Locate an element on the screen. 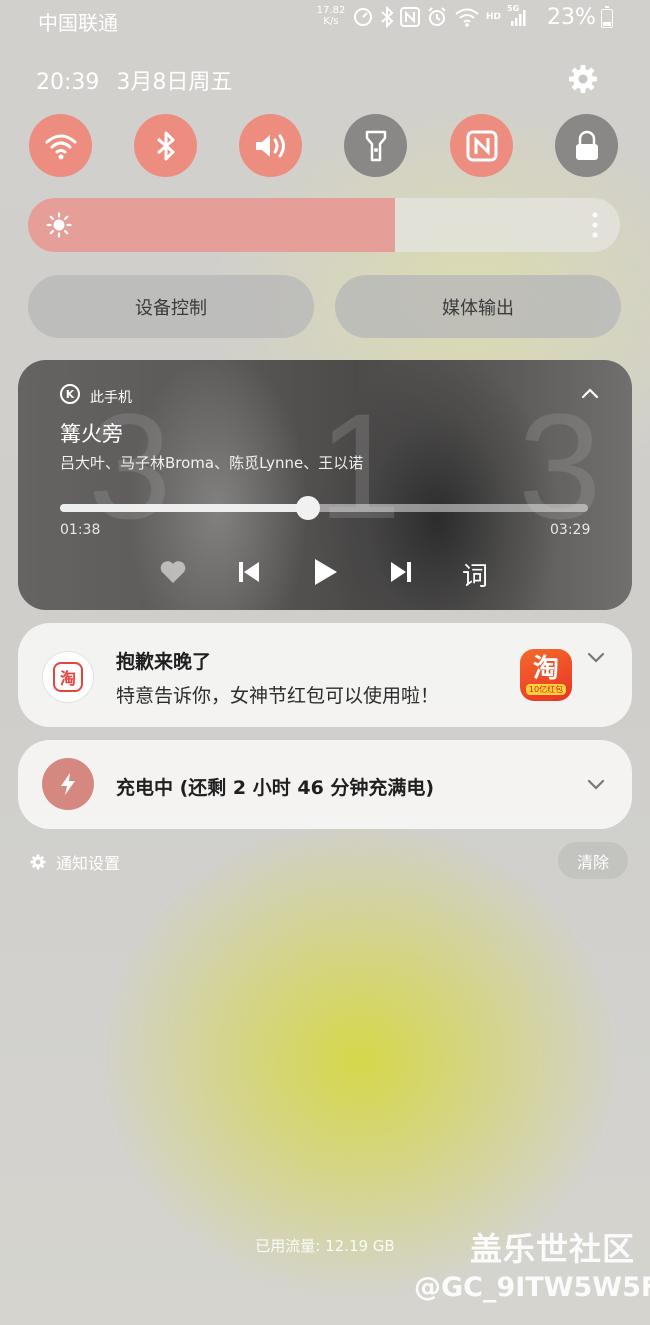 Image resolution: width=650 pixels, height=1325 pixels. notification-body: 特意告诉你，女神节红包可以使用啦！ is located at coordinates (278, 696).